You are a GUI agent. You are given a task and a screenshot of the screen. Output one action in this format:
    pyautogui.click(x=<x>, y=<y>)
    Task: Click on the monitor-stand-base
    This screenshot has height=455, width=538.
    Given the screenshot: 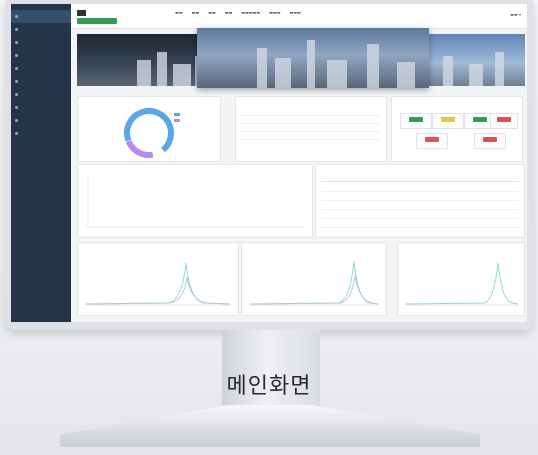 What is the action you would take?
    pyautogui.click(x=270, y=426)
    